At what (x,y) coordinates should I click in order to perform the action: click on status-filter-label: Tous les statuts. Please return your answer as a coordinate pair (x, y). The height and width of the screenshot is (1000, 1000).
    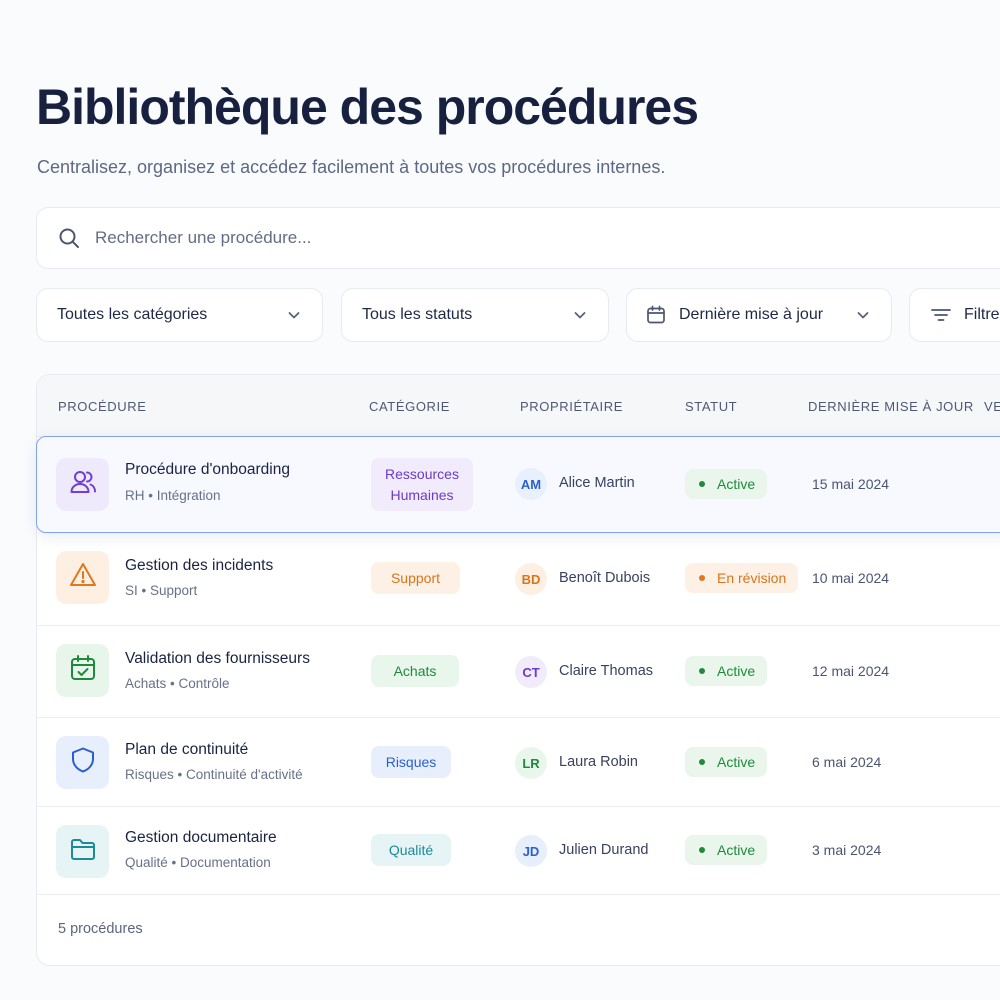
    Looking at the image, I should click on (417, 314).